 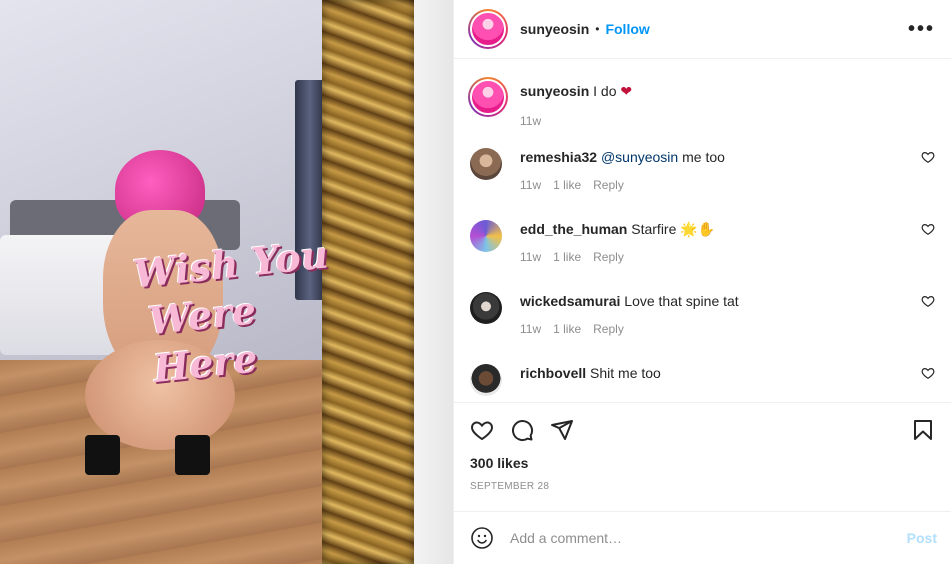 I want to click on post-comment-button: Post, so click(x=922, y=538).